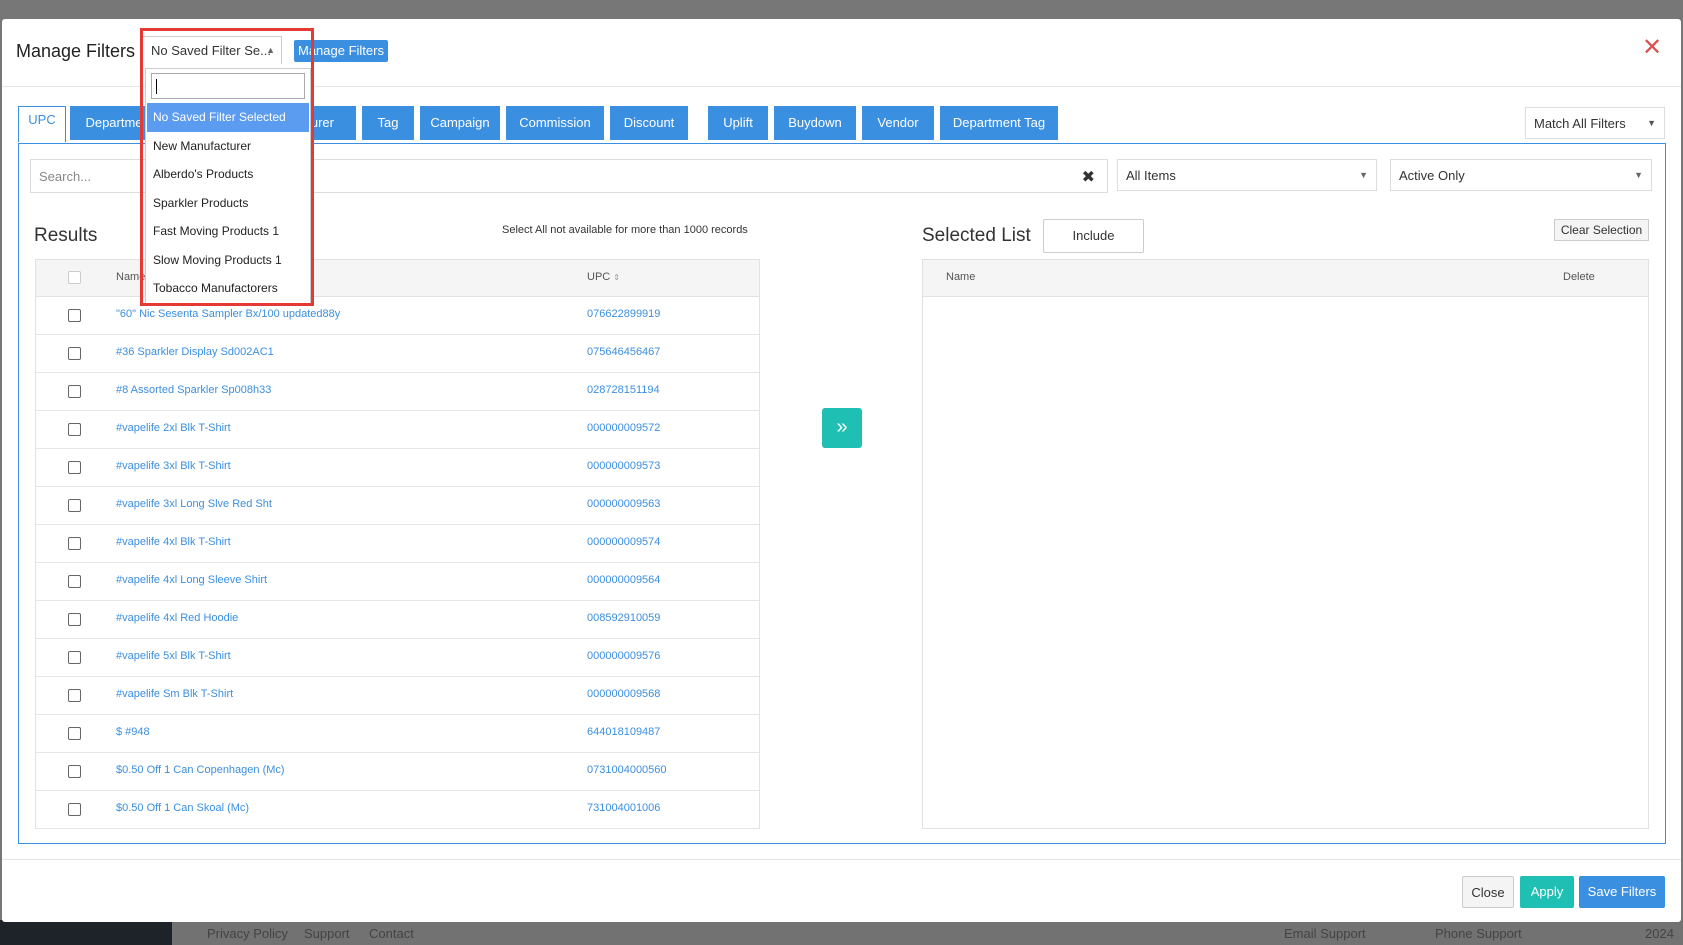  Describe the element at coordinates (623, 504) in the screenshot. I see `row-upc-link: 000000009563` at that location.